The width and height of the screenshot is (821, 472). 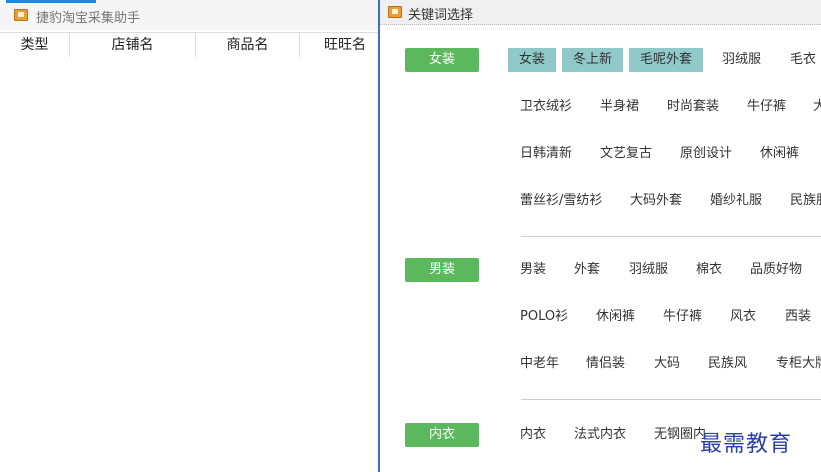 What do you see at coordinates (776, 270) in the screenshot?
I see `keyword-chip: 品质好物` at bounding box center [776, 270].